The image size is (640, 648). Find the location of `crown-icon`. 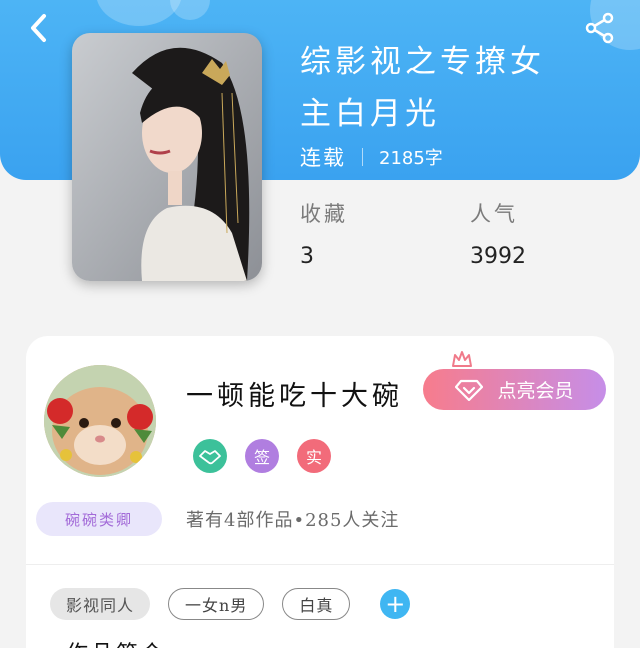

crown-icon is located at coordinates (462, 359).